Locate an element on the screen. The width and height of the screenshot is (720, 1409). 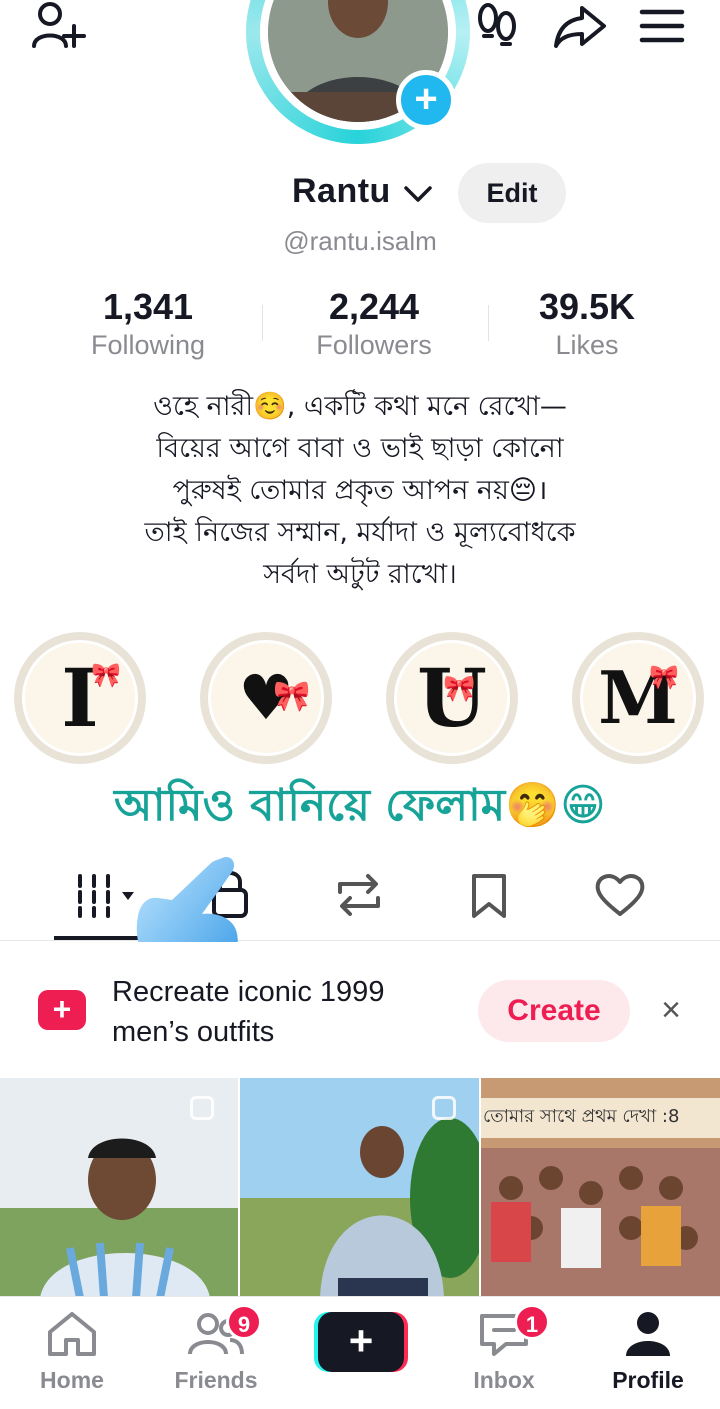
liked-heart-icon is located at coordinates (620, 895).